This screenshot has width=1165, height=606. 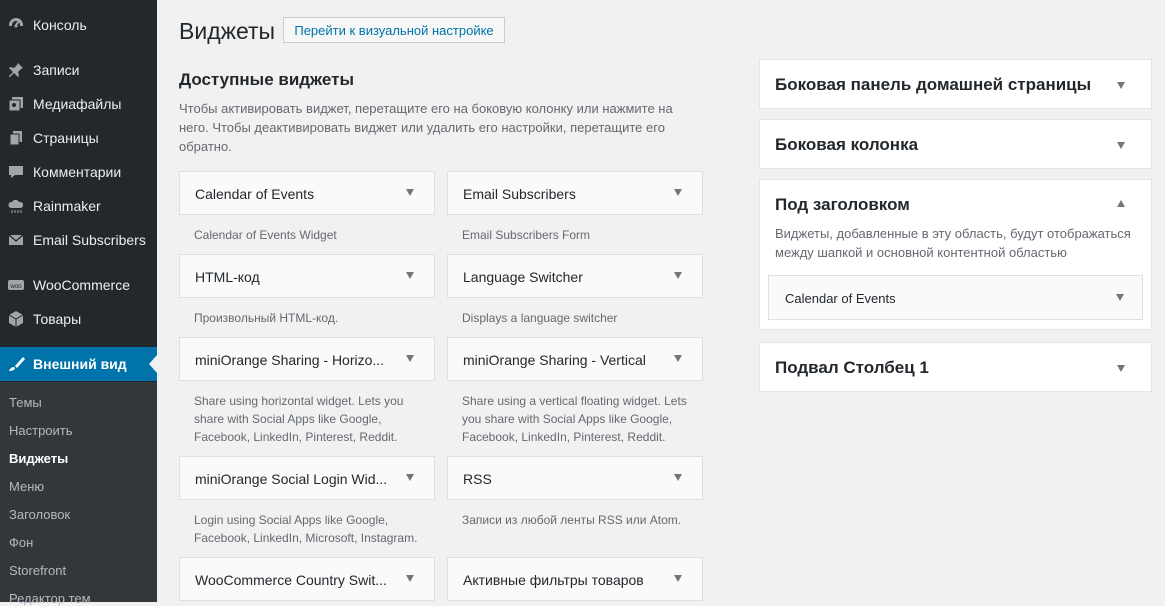 What do you see at coordinates (56, 70) in the screenshot?
I see `menu-item-label: Записи` at bounding box center [56, 70].